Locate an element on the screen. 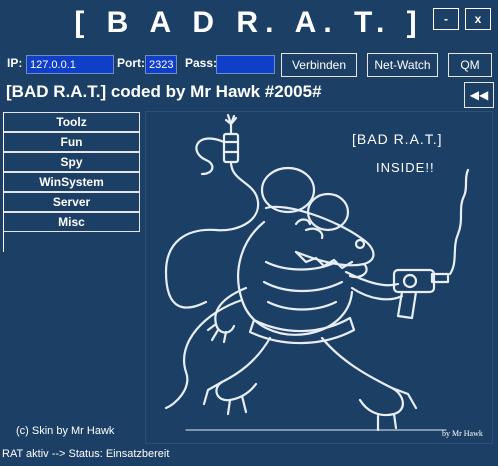 The height and width of the screenshot is (466, 498). menu-spacer is located at coordinates (72, 242).